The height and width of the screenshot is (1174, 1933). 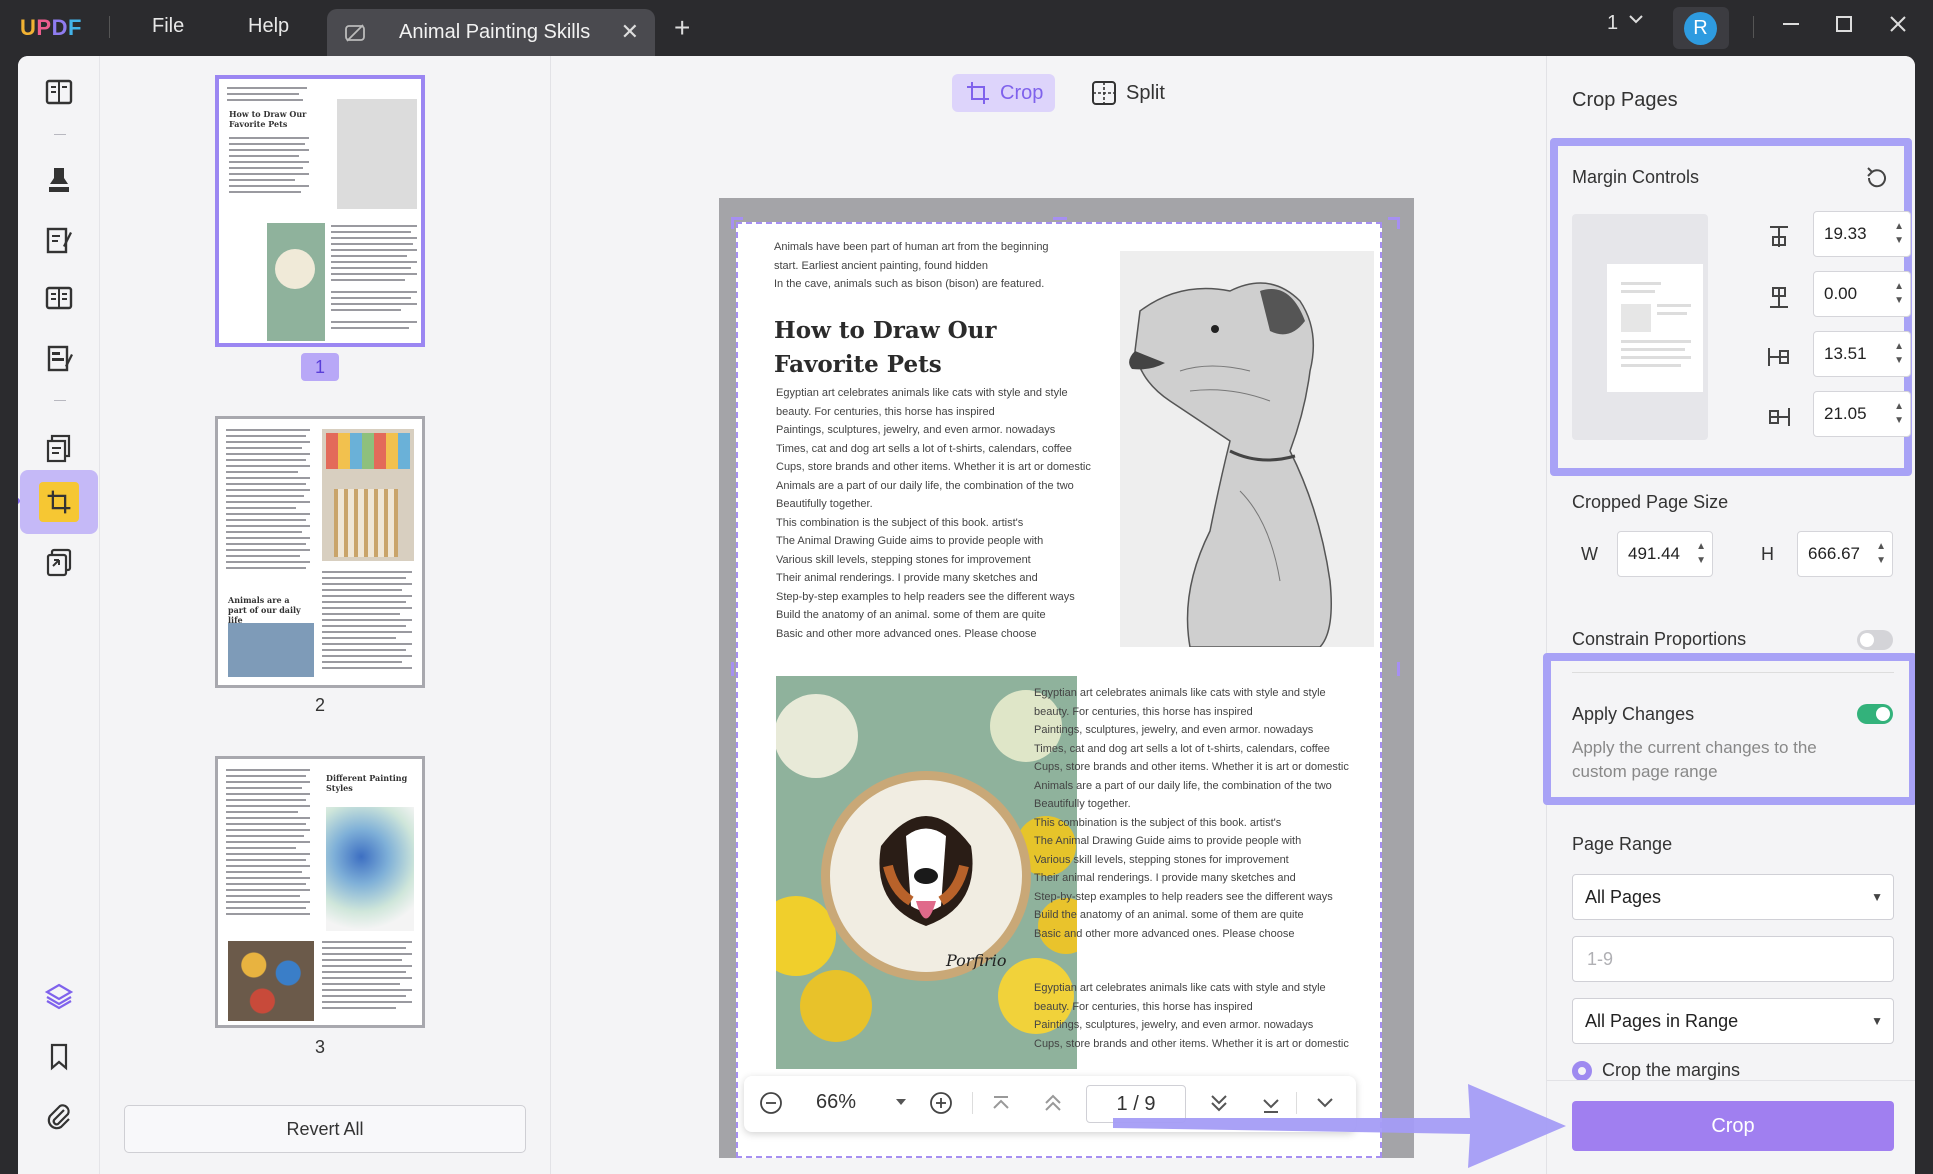 I want to click on crop-handle-top-left, so click(x=737, y=223).